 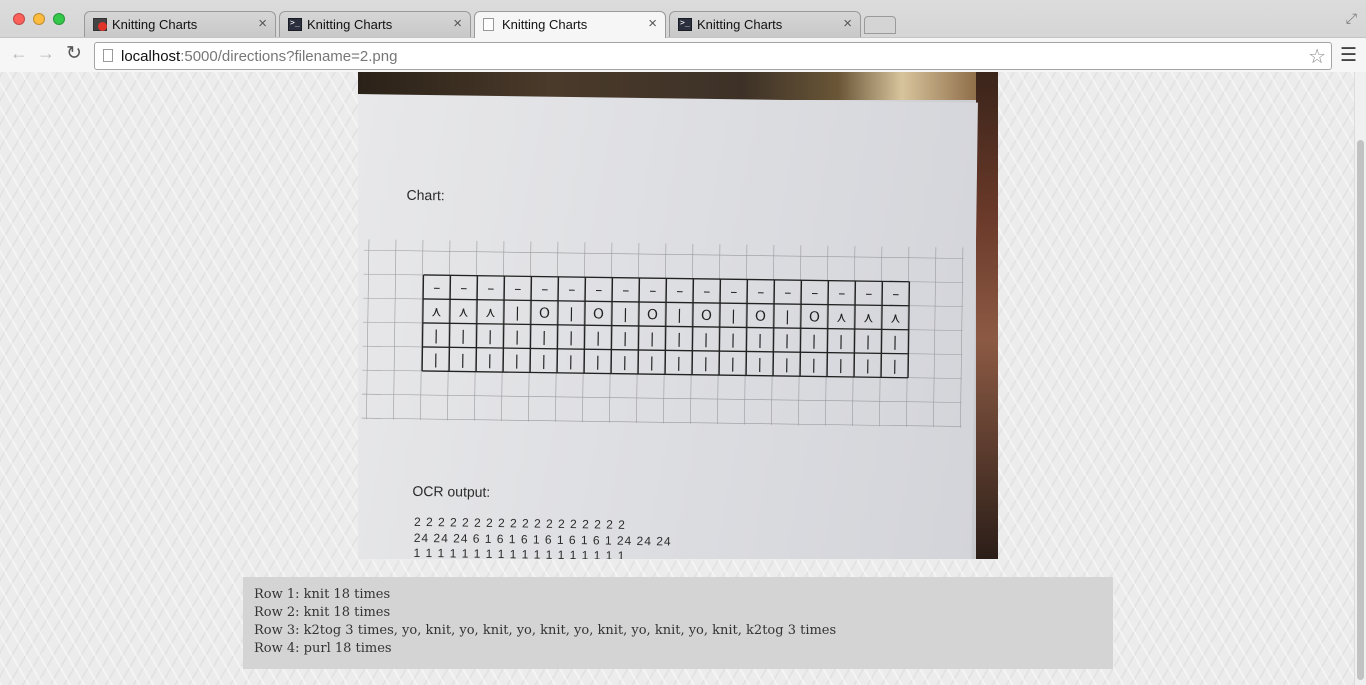 I want to click on page-icon, so click(x=108, y=55).